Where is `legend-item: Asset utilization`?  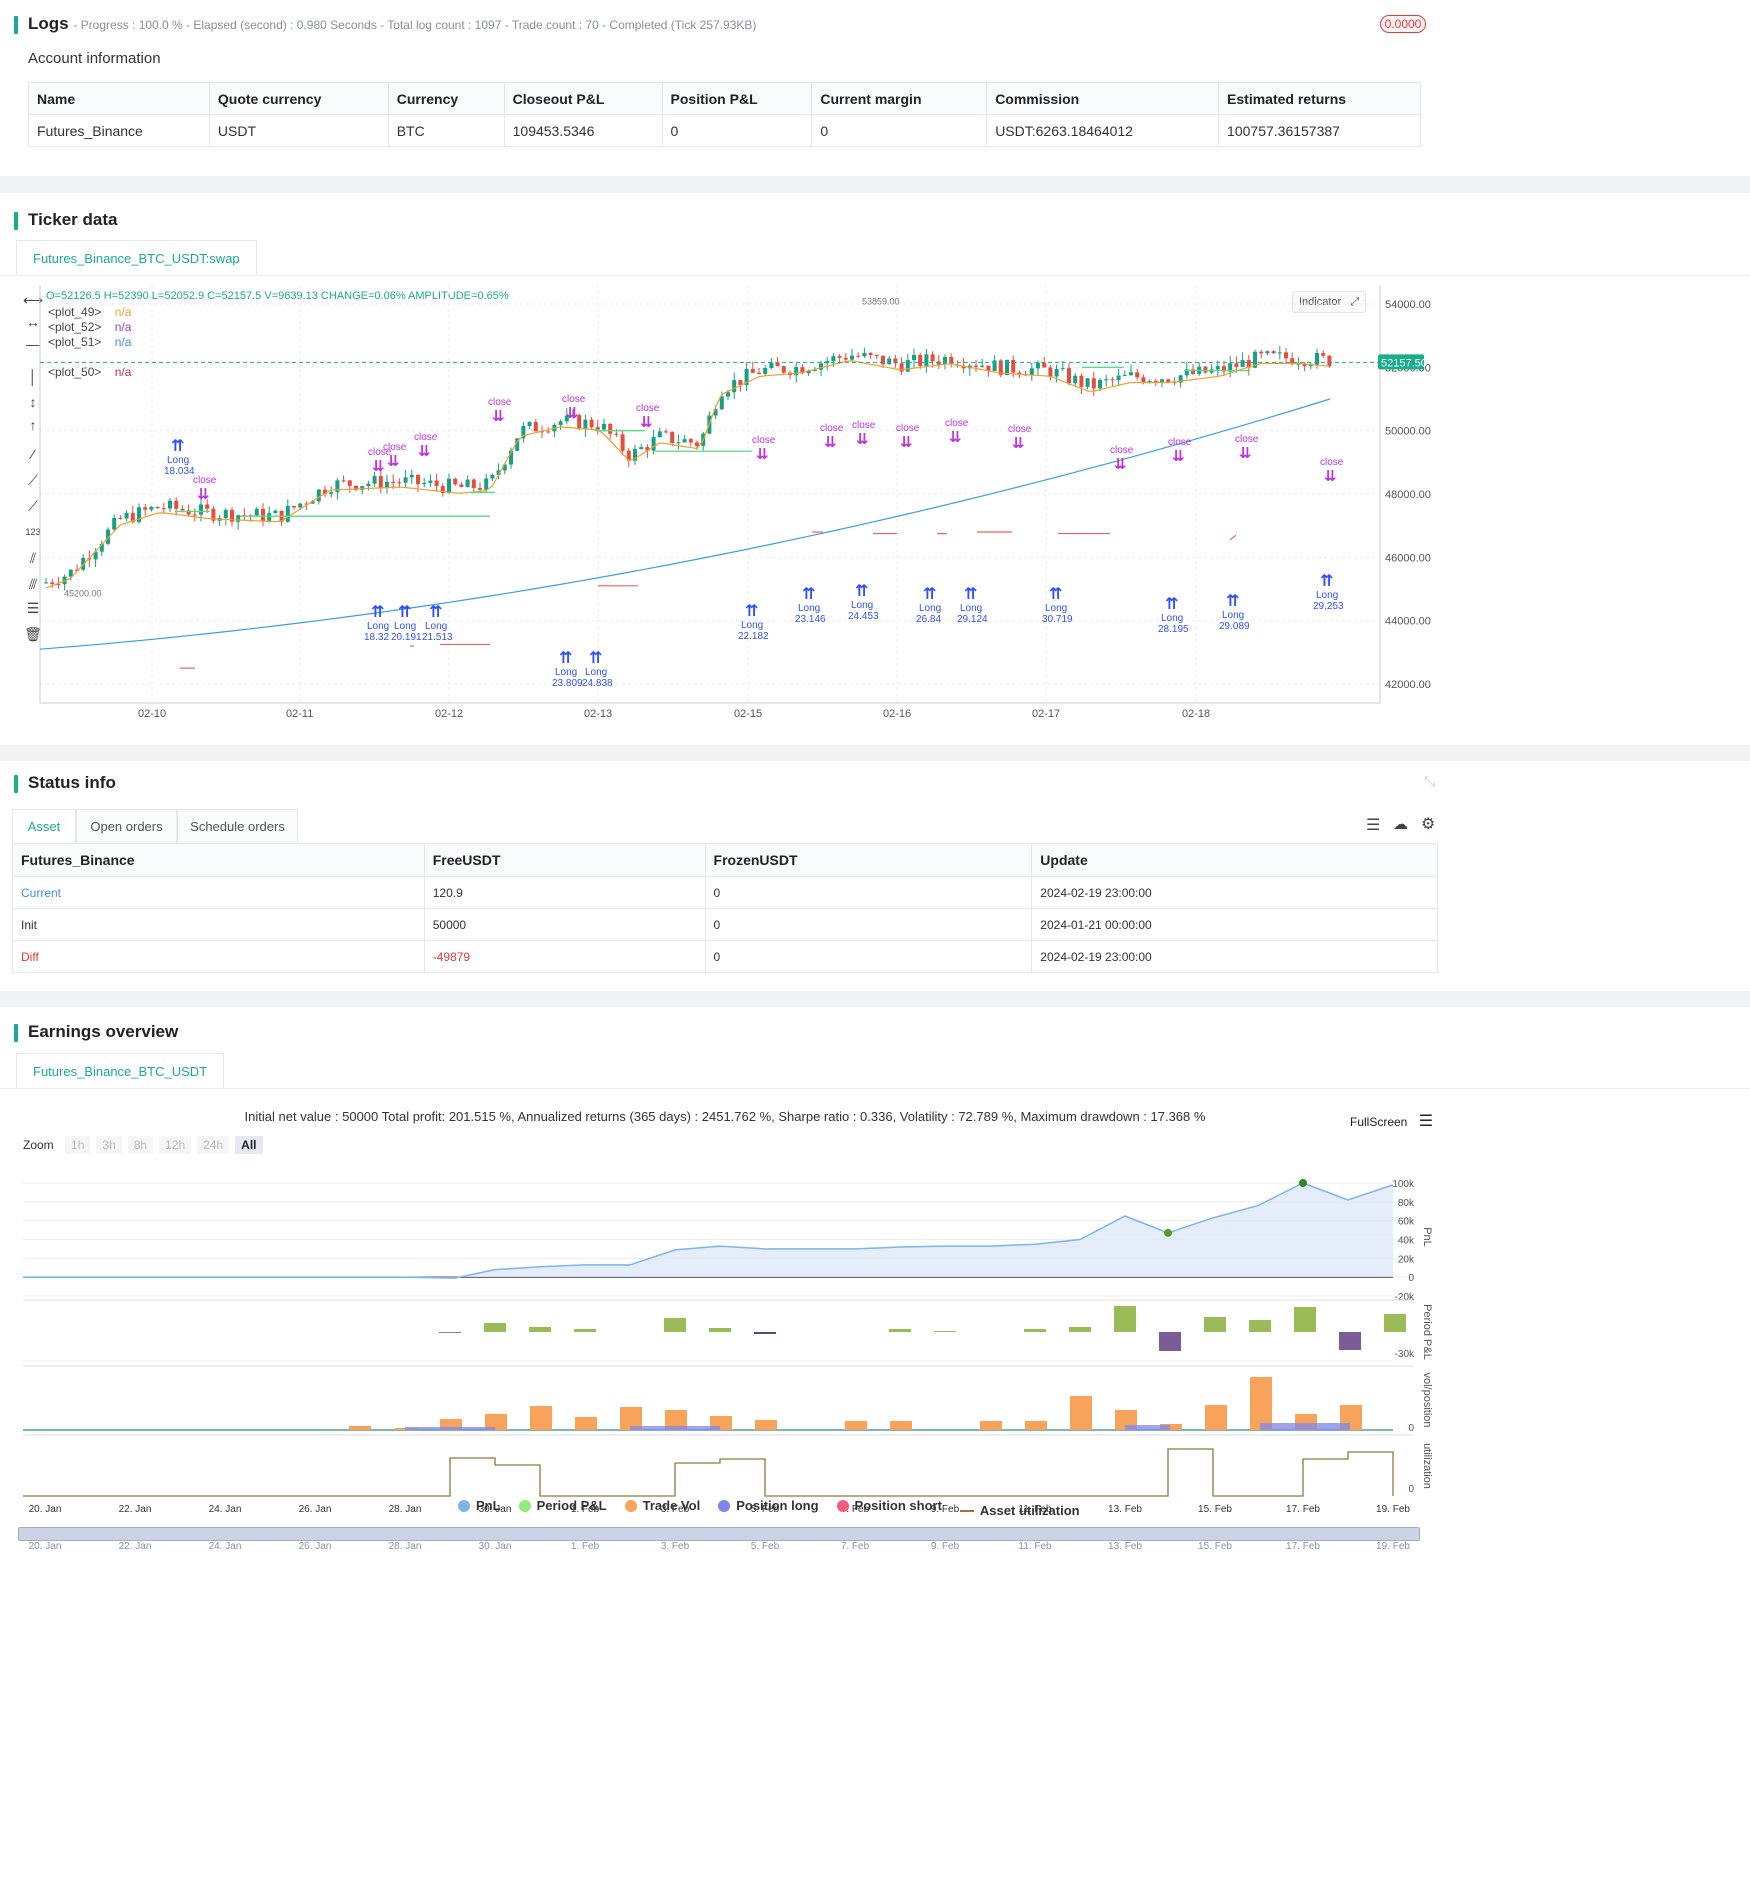
legend-item: Asset utilization is located at coordinates (1019, 1510).